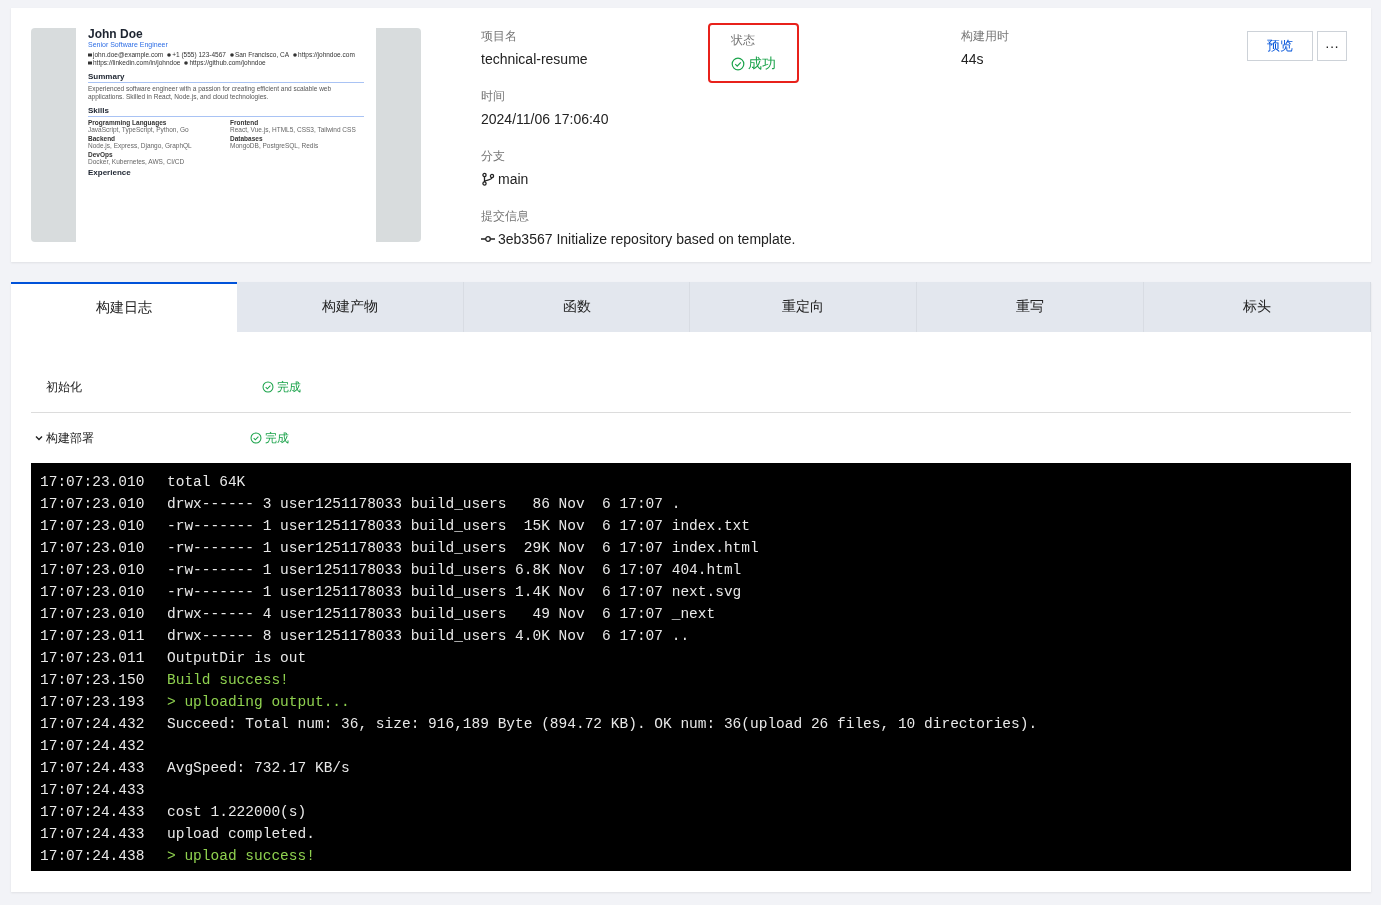 The width and height of the screenshot is (1381, 905). I want to click on log-message: Succeed: Total num: 36, size: 916,189 Byte (894.72 KB). OK num: 36(upload 26 files, 10 directories)., so click(602, 724).